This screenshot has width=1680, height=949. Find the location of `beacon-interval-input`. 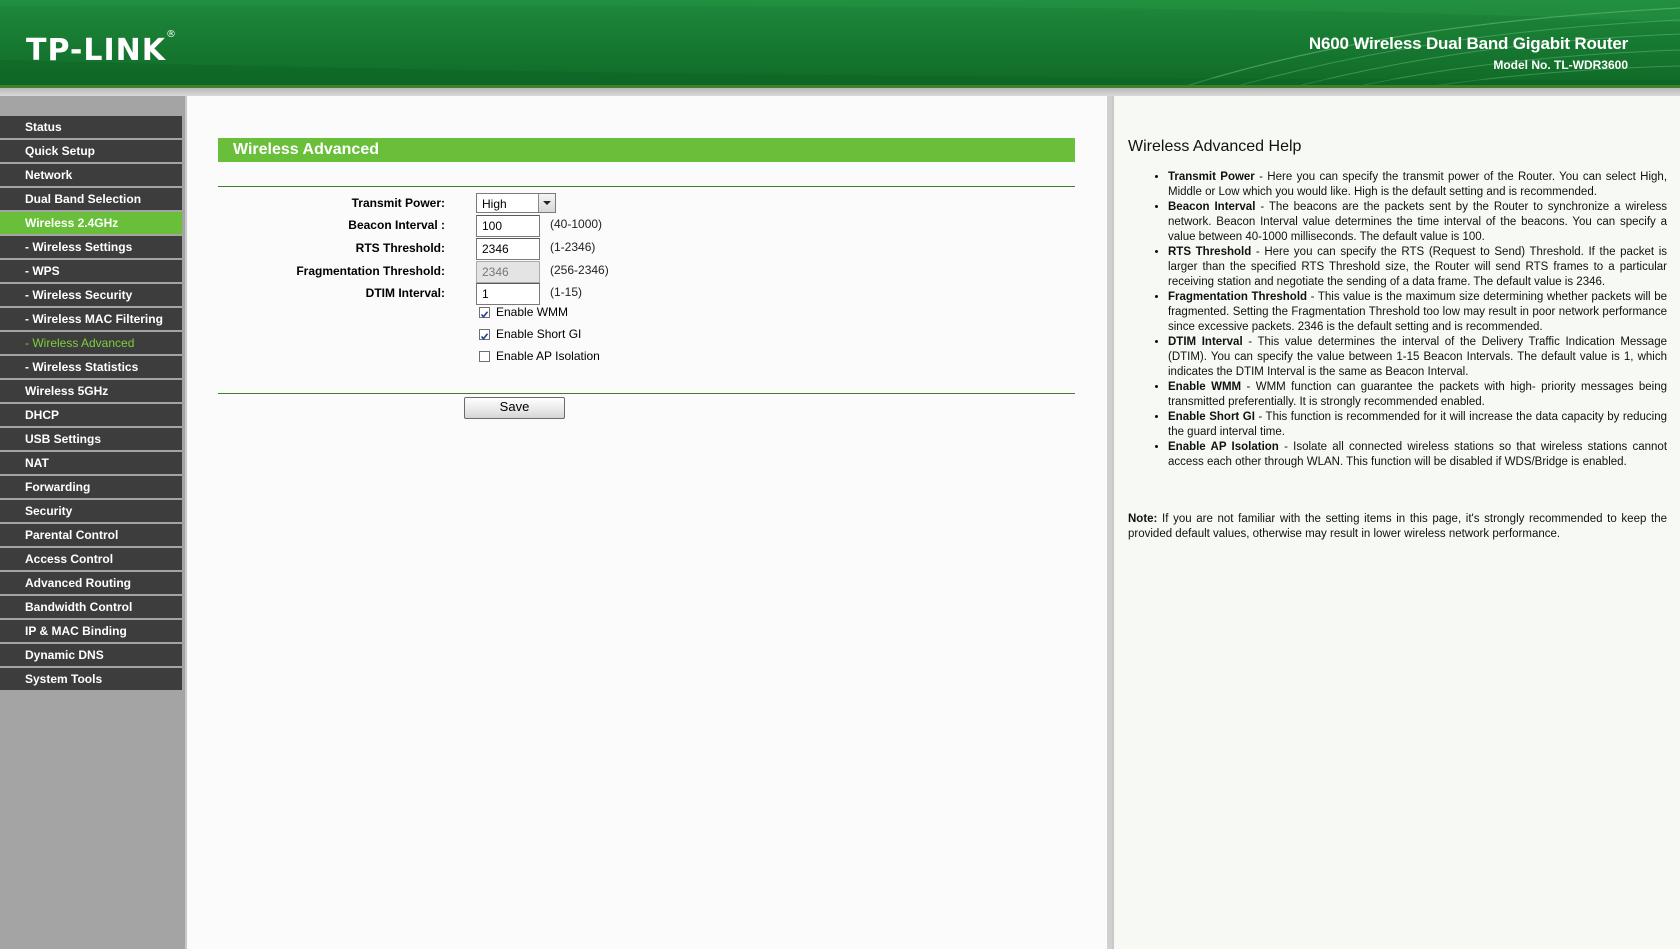

beacon-interval-input is located at coordinates (508, 226).